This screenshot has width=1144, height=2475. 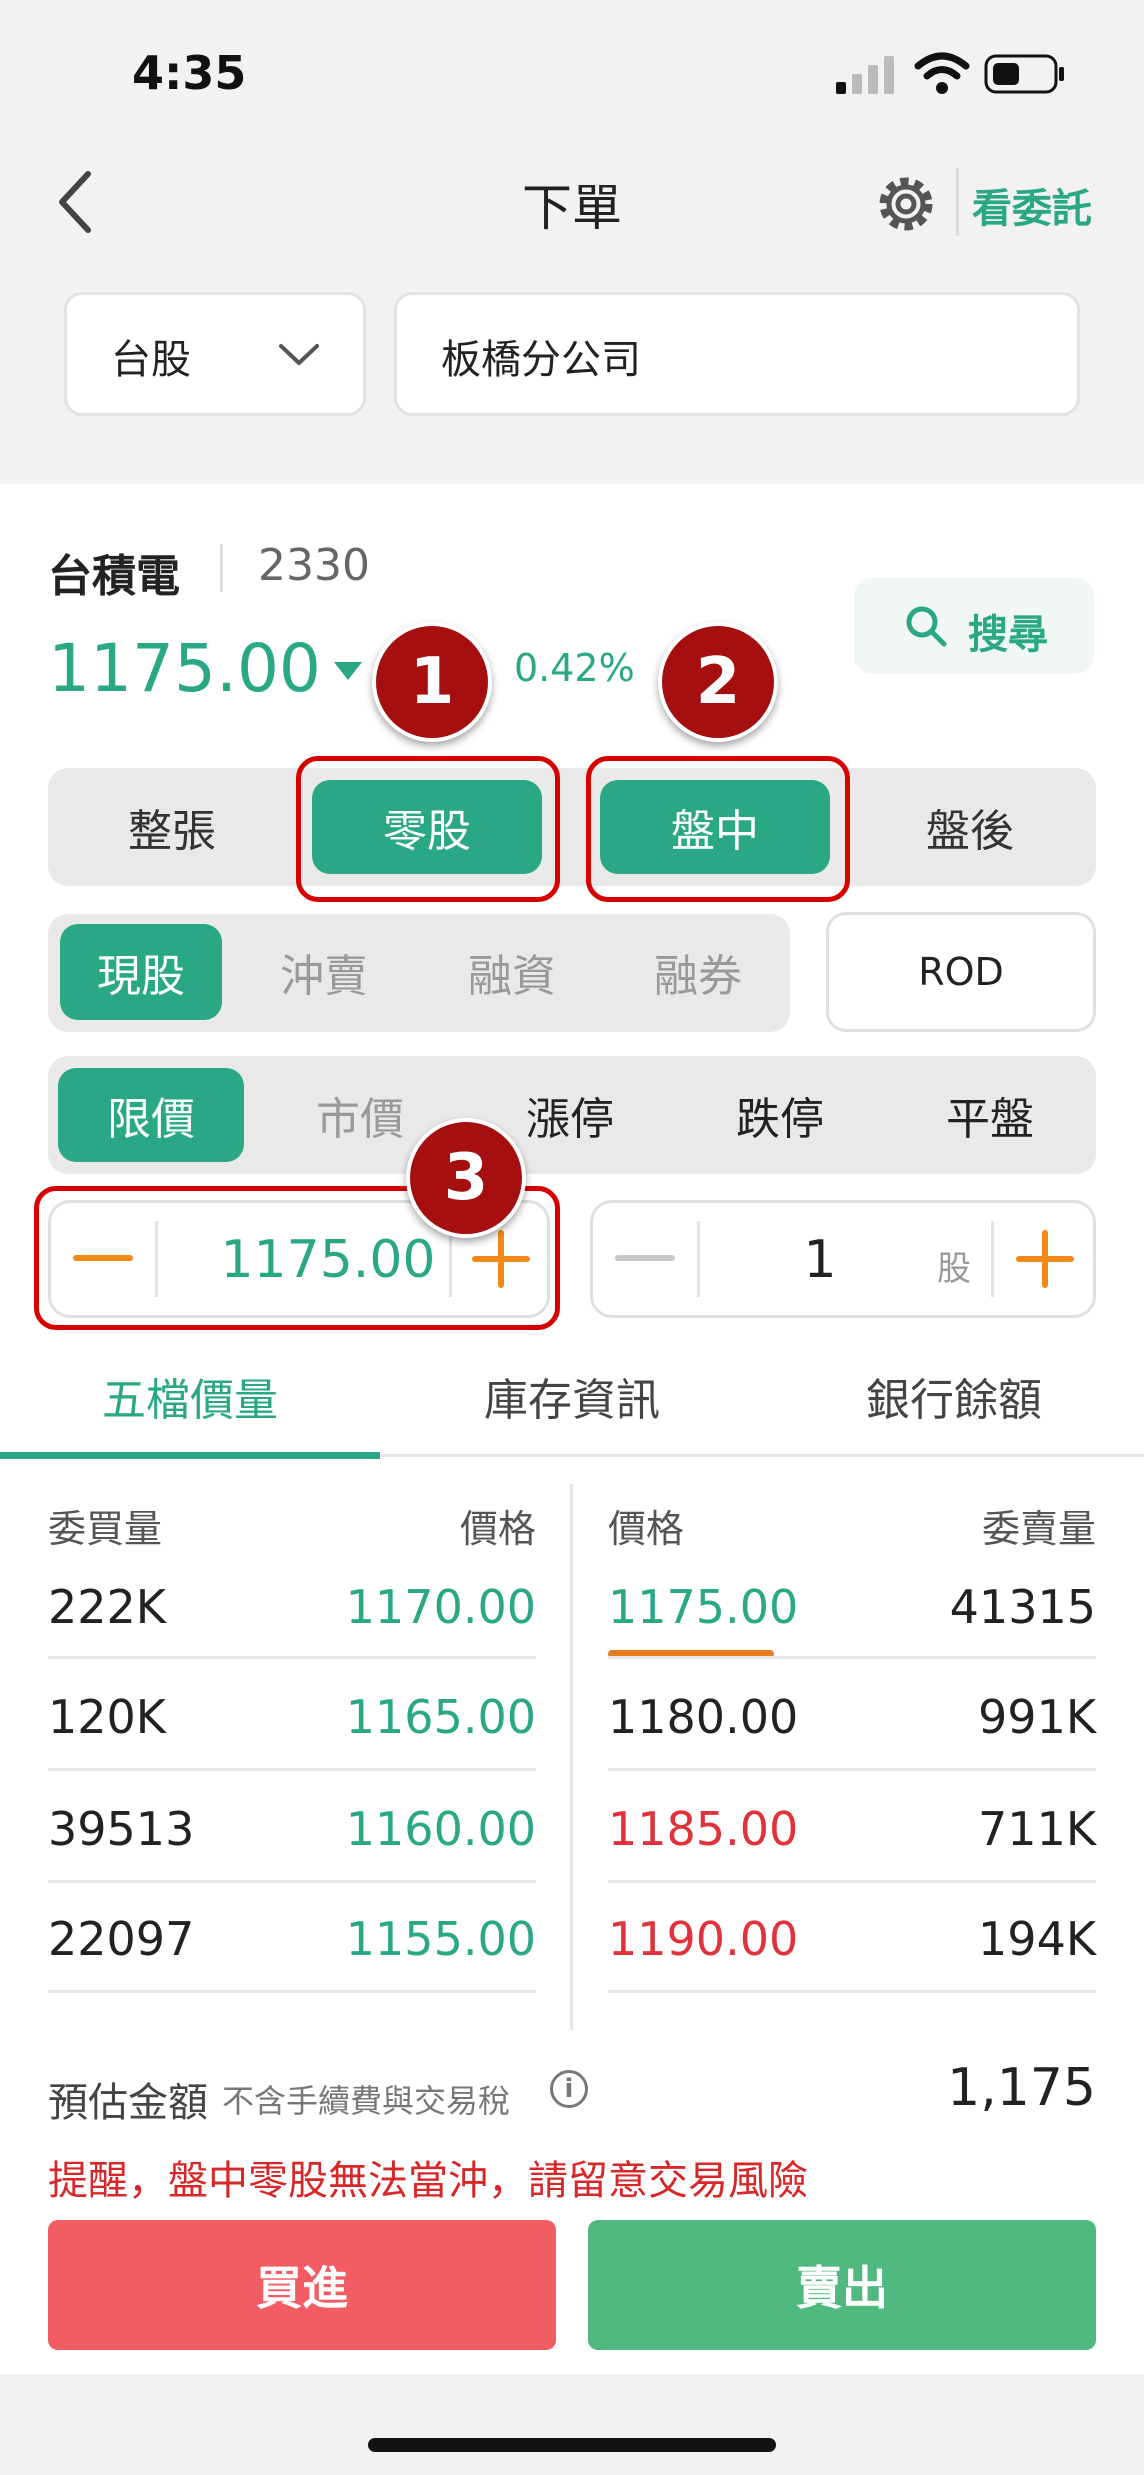 What do you see at coordinates (1022, 1607) in the screenshot?
I see `ask-qty: 41315` at bounding box center [1022, 1607].